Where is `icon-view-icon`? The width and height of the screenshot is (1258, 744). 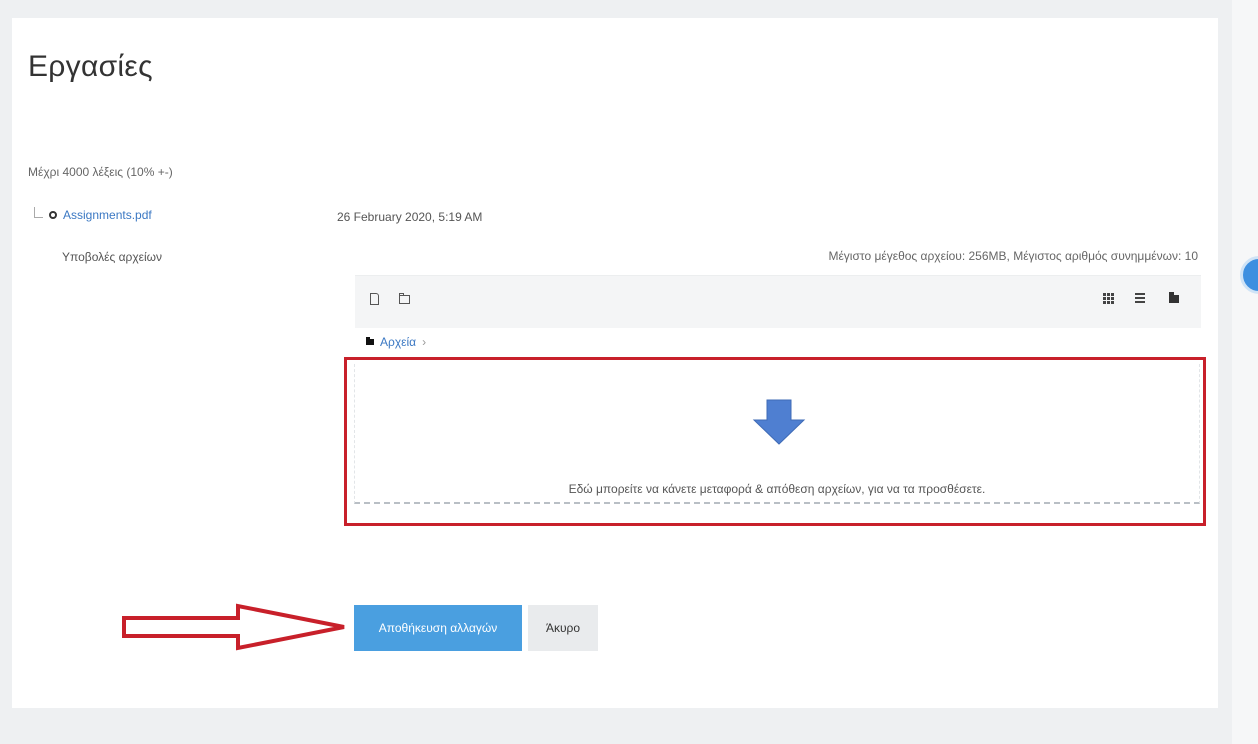
icon-view-icon is located at coordinates (1108, 298).